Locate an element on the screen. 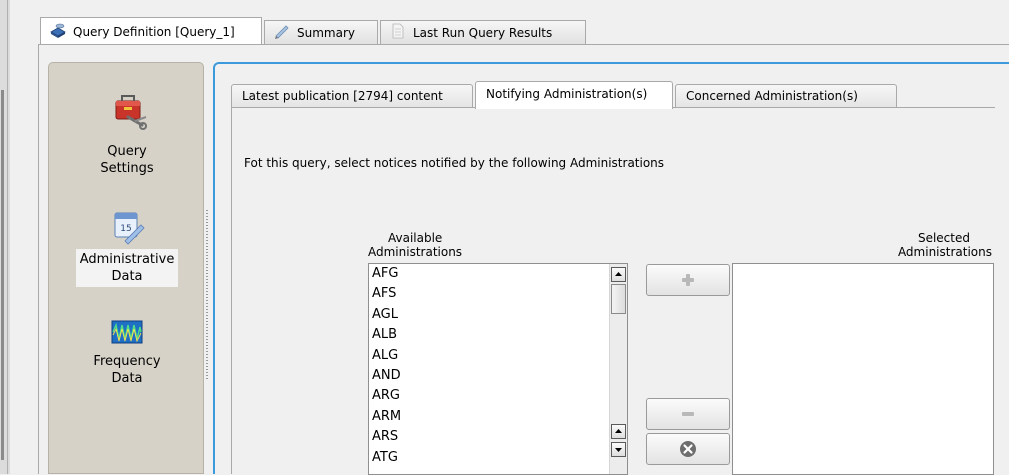 The height and width of the screenshot is (475, 1009). list-item: AGL is located at coordinates (498, 315).